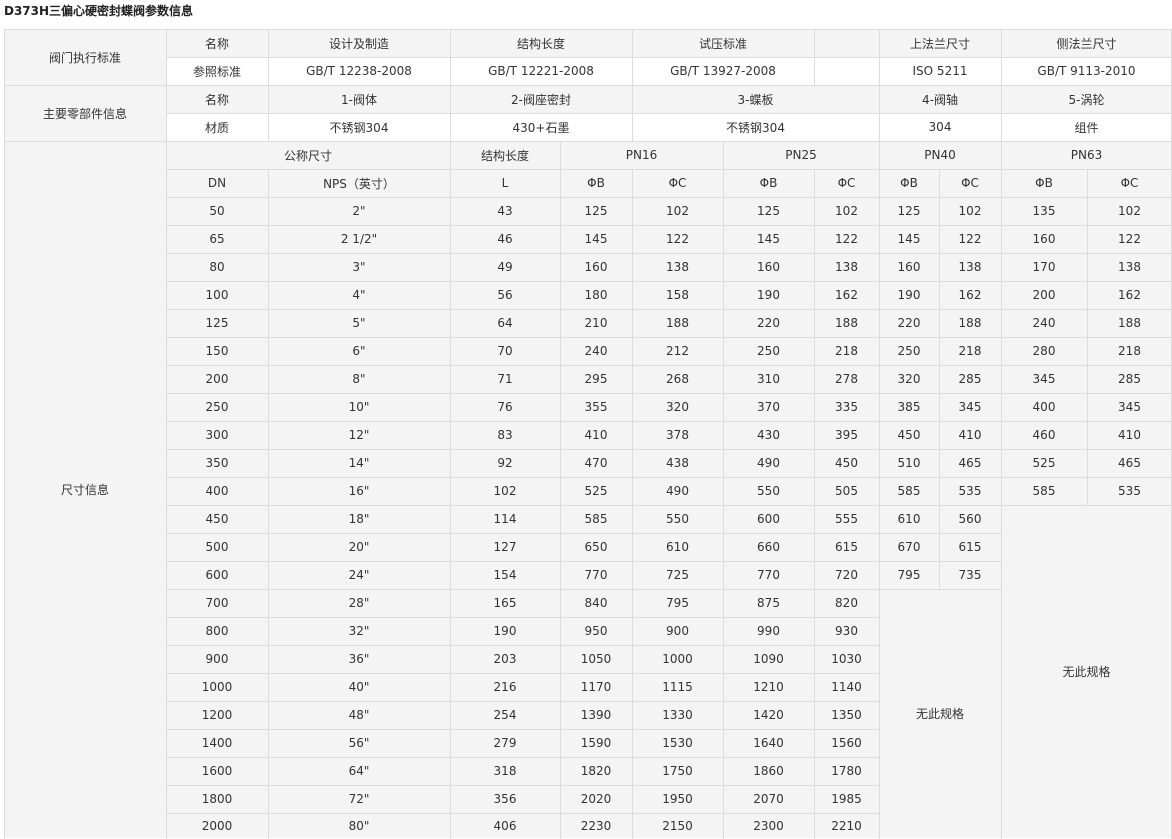  I want to click on part-material-cell: 不锈钢304, so click(755, 127).